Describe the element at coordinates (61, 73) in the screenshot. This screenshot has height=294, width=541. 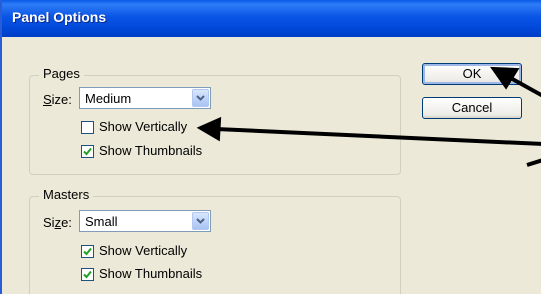
I see `pages-group-label: Pages` at that location.